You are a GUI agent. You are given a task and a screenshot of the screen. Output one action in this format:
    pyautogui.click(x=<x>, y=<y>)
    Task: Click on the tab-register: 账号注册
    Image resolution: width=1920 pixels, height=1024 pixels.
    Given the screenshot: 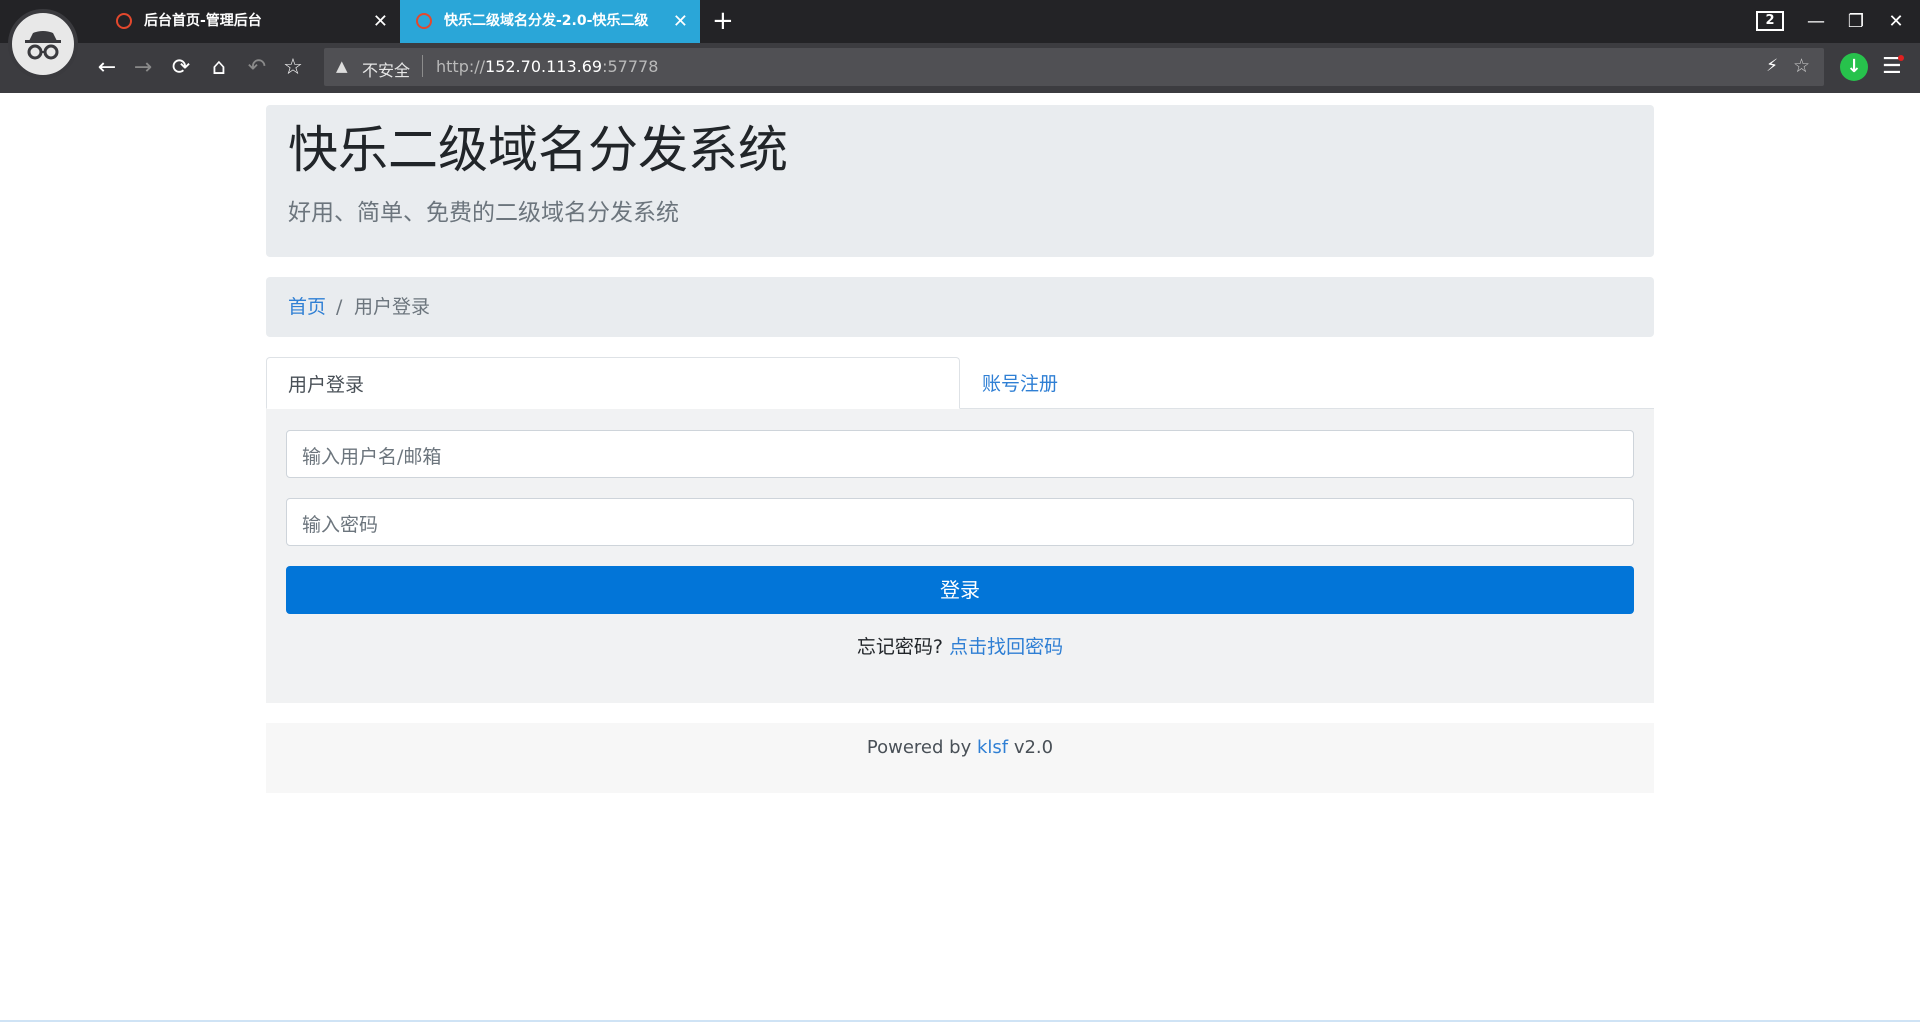 What is the action you would take?
    pyautogui.click(x=1020, y=382)
    